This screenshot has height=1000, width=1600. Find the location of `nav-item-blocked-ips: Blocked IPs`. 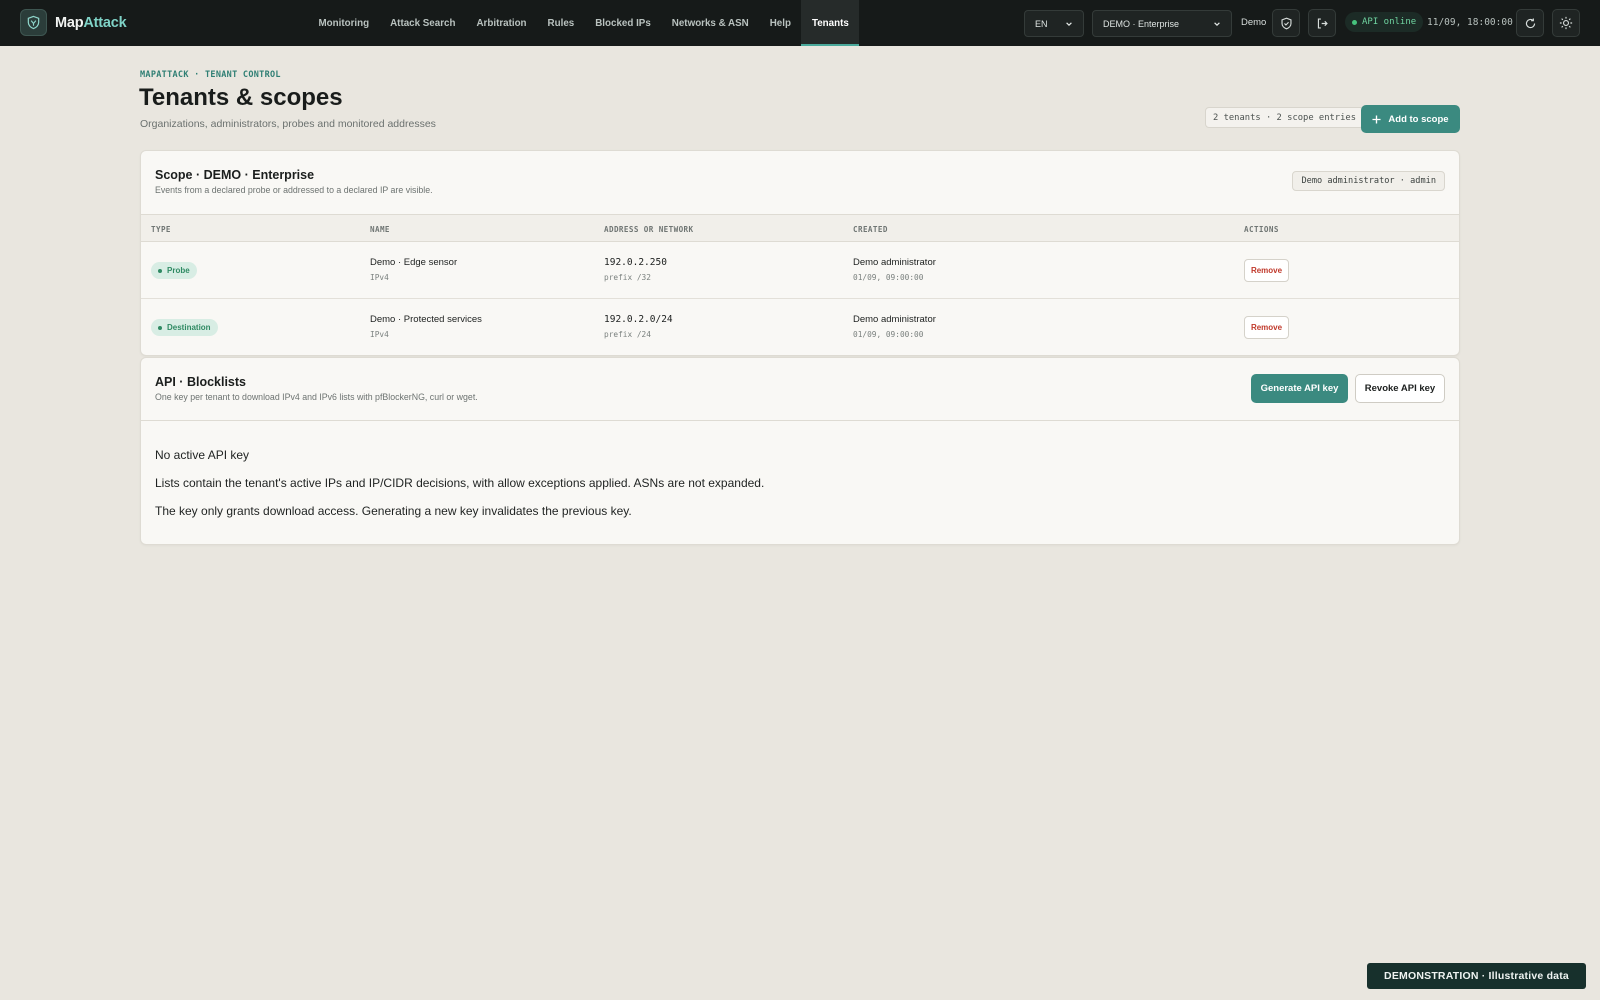

nav-item-blocked-ips: Blocked IPs is located at coordinates (623, 23).